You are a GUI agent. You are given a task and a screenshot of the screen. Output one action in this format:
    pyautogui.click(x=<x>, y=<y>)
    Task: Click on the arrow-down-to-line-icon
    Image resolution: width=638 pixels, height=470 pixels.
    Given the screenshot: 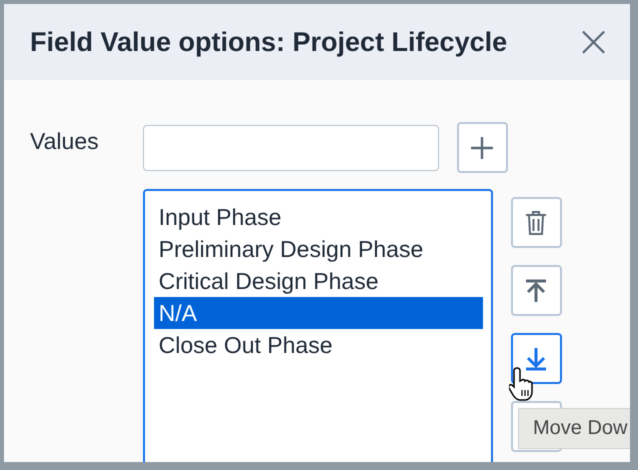 What is the action you would take?
    pyautogui.click(x=536, y=358)
    